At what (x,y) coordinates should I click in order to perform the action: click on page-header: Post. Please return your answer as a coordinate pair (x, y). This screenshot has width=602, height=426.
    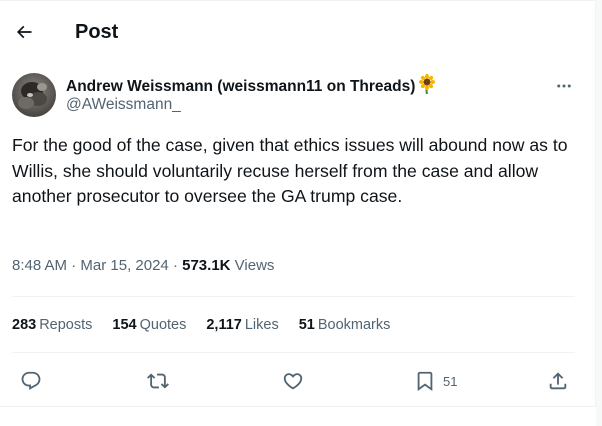
    Looking at the image, I should click on (298, 32).